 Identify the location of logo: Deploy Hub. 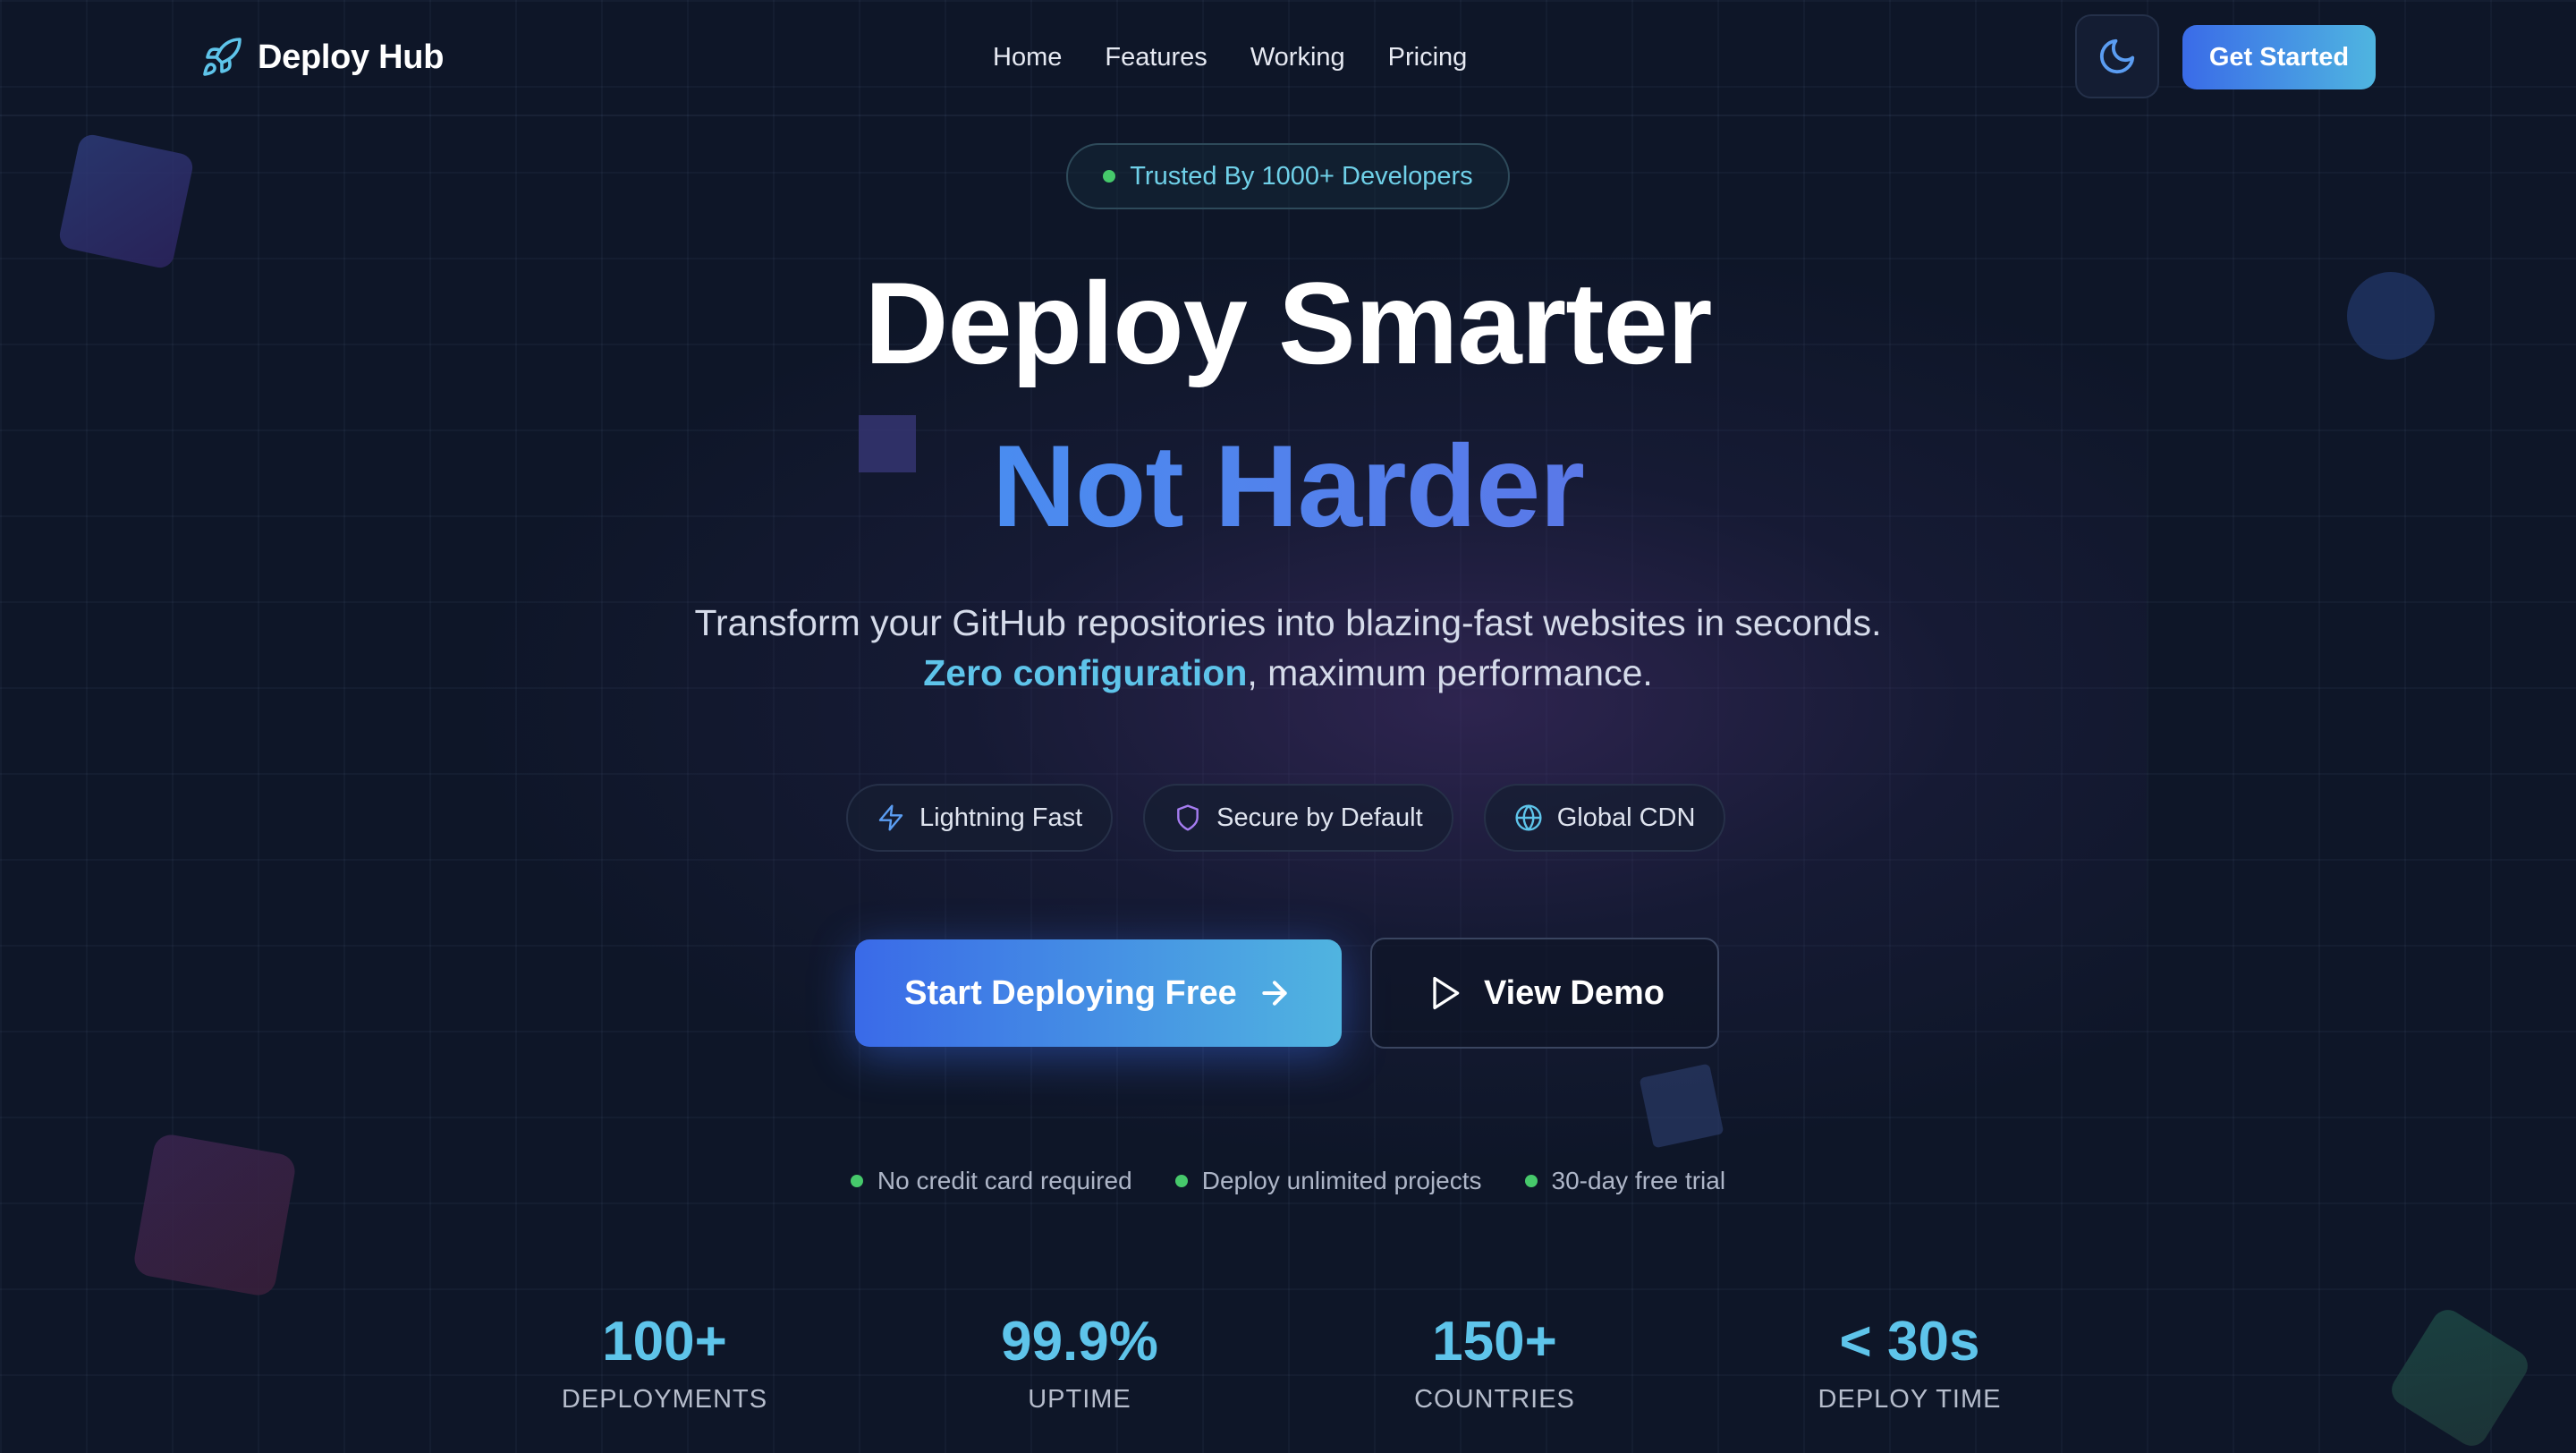
(322, 57).